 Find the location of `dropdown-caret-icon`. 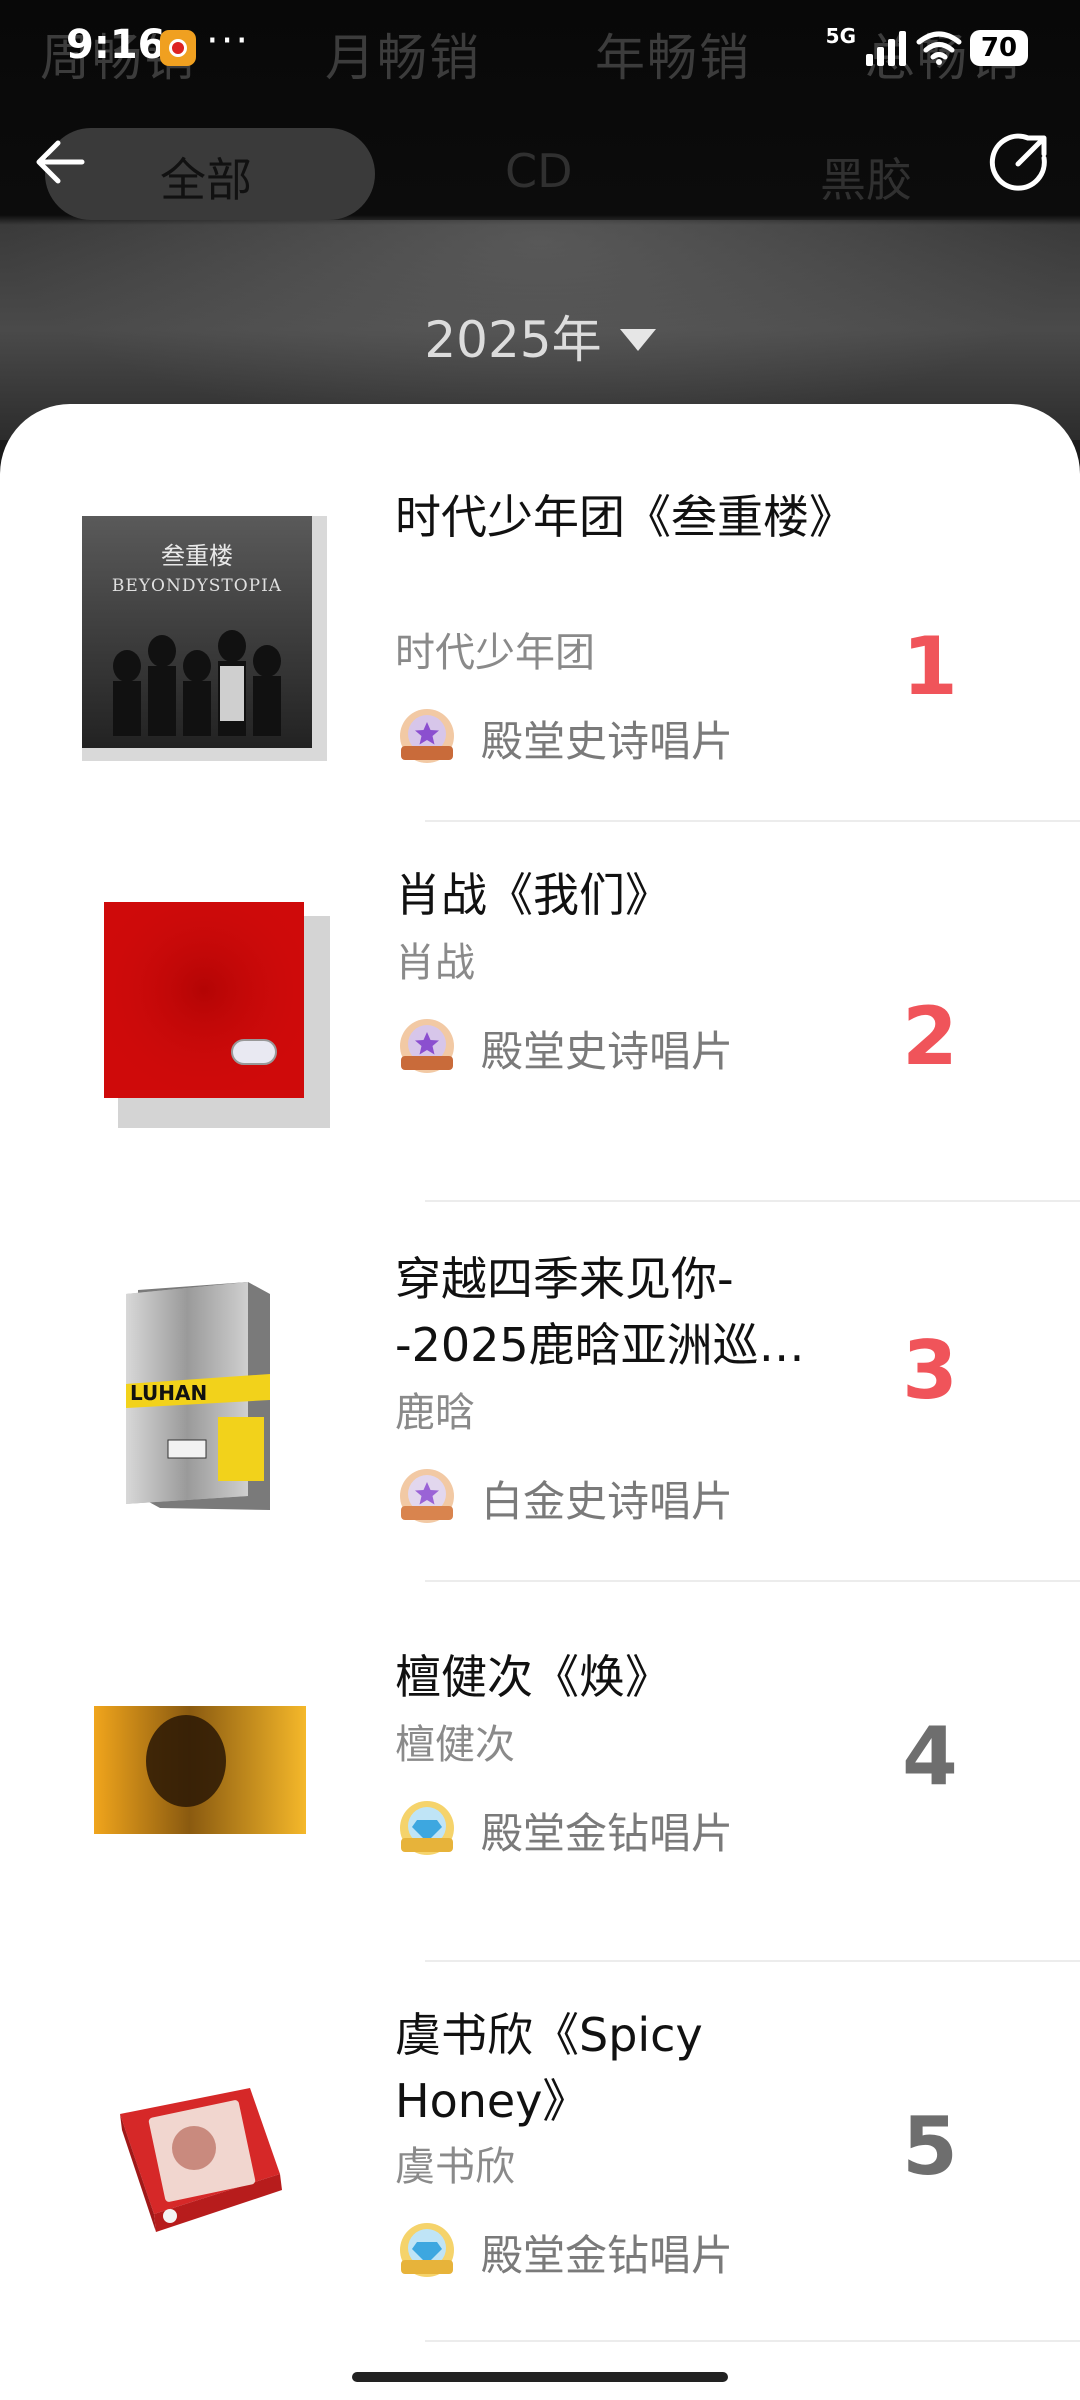

dropdown-caret-icon is located at coordinates (637, 339).